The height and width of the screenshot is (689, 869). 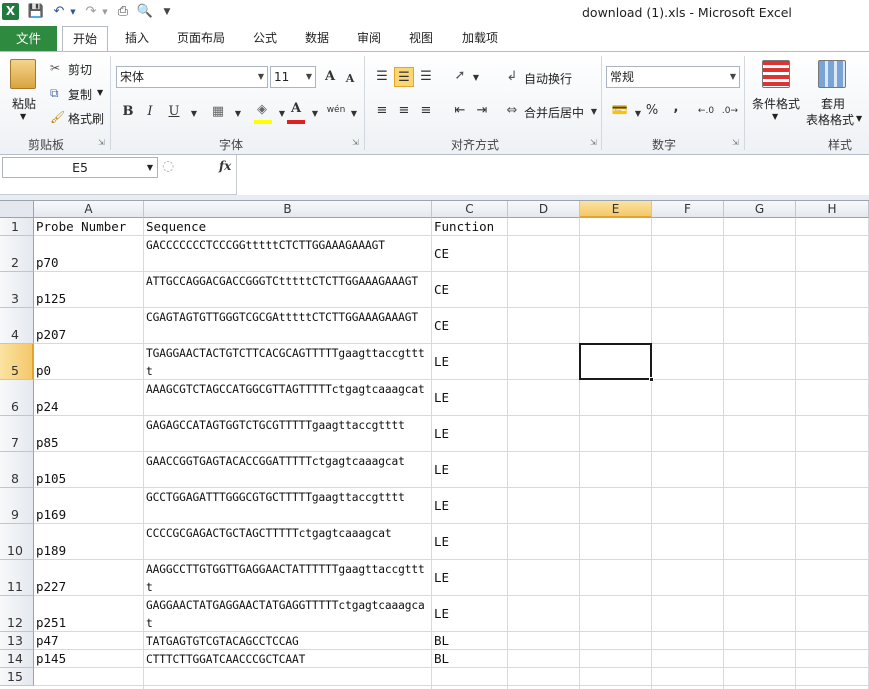 I want to click on tab-review: 审阅, so click(x=369, y=38).